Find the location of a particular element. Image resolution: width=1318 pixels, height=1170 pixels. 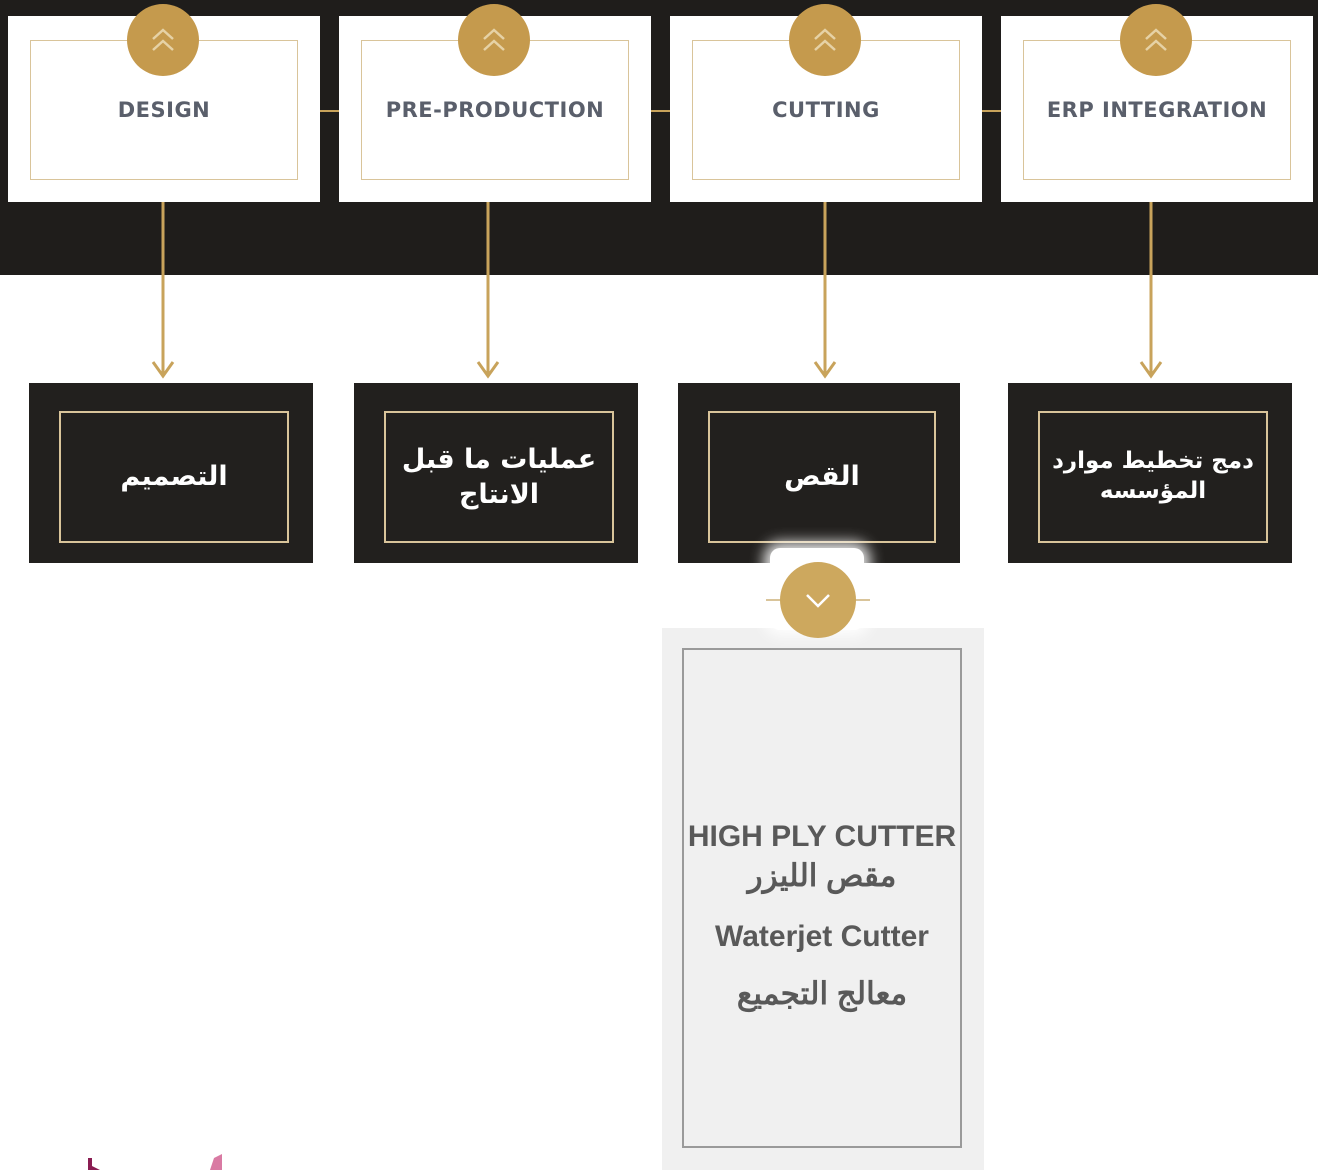

chevron-down-icon is located at coordinates (818, 600).